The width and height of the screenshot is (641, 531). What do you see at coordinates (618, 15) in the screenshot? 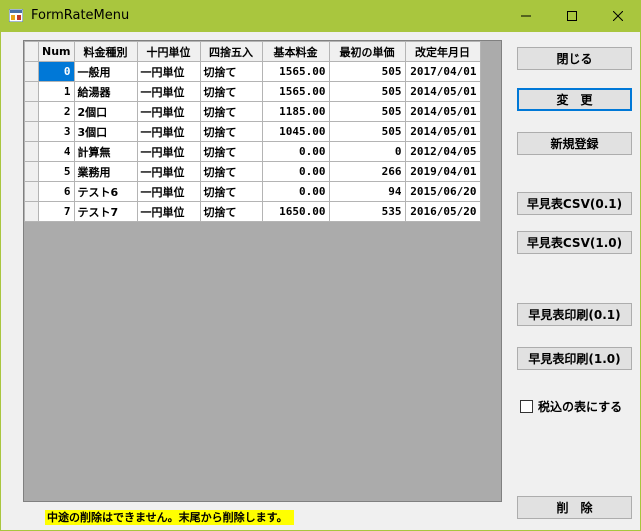
I see `close-window-button` at bounding box center [618, 15].